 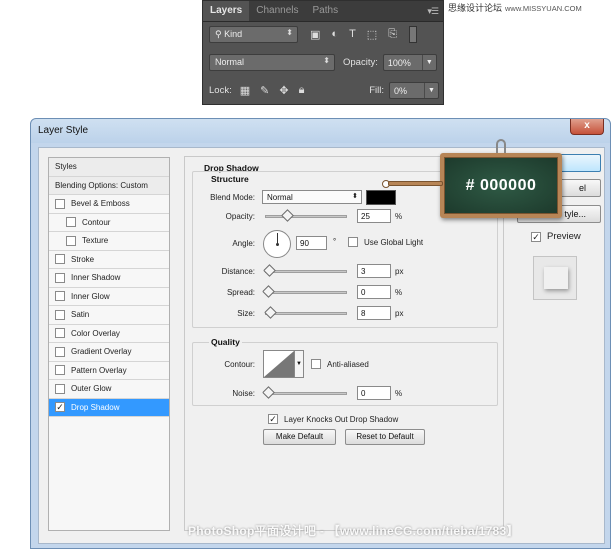 I want to click on layers-panel-tabs: Layers Channels Paths ▾☰, so click(x=323, y=11).